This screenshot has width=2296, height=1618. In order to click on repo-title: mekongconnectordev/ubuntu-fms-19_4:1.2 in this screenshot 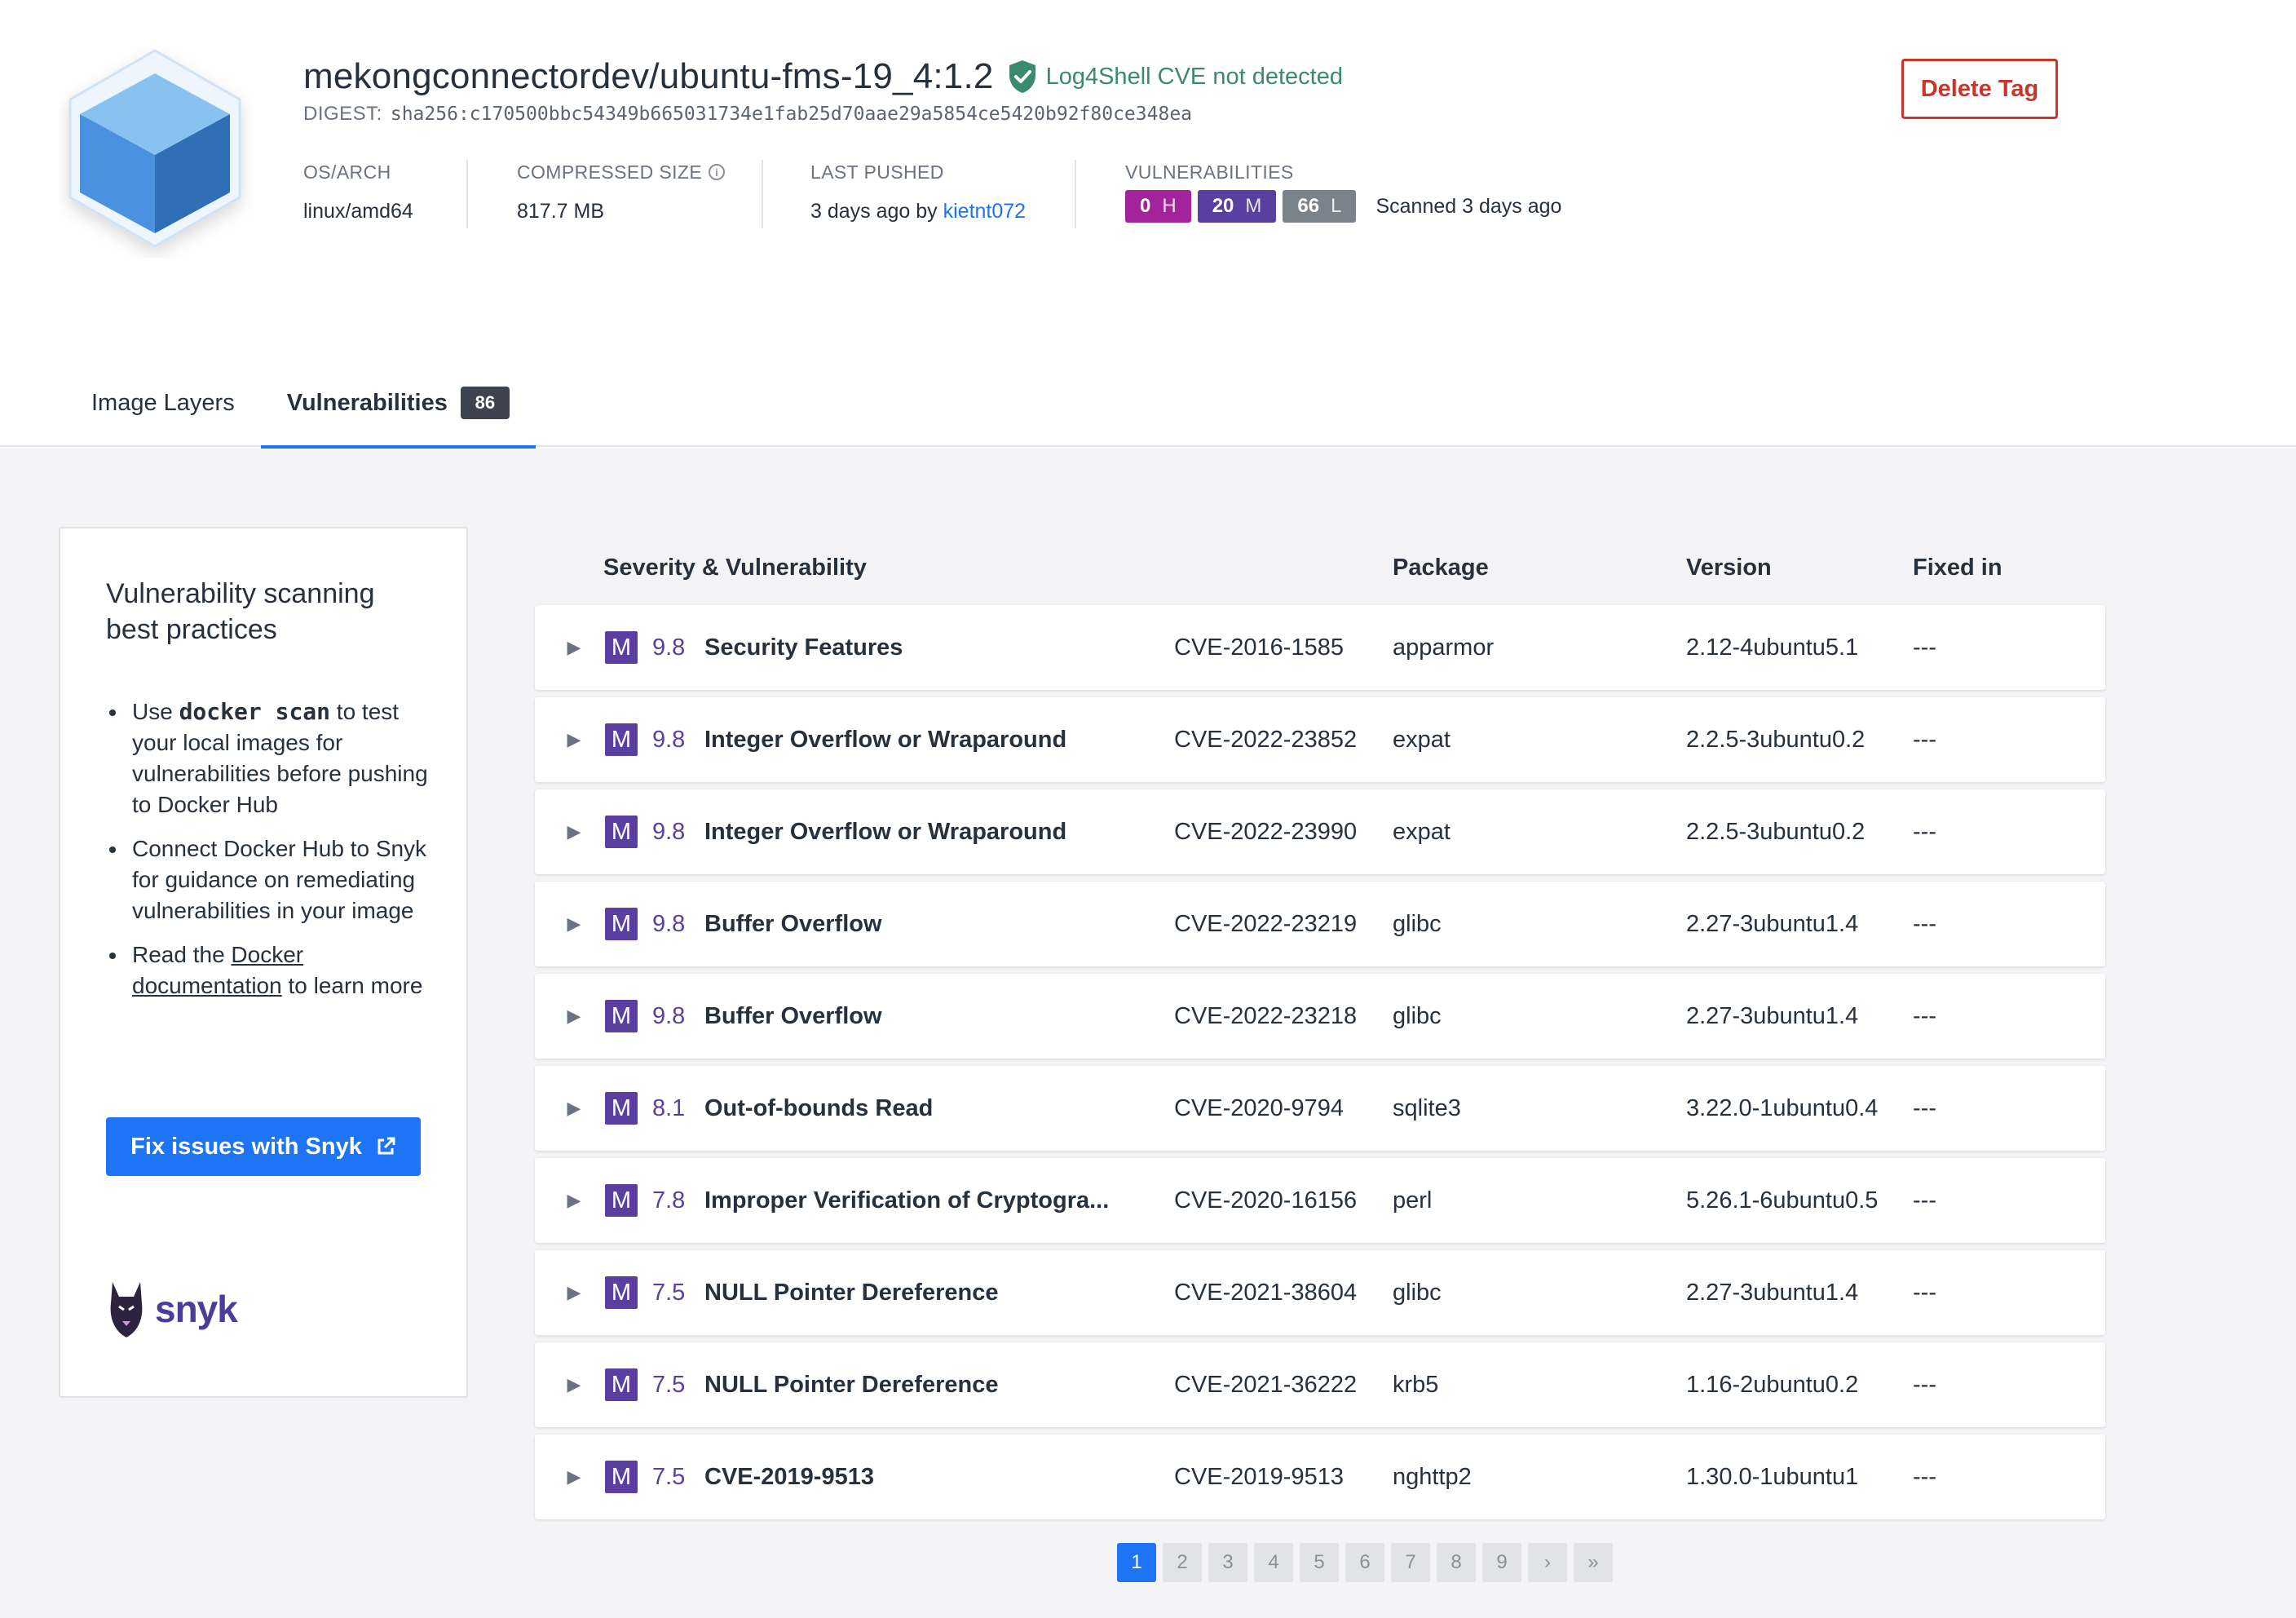, I will do `click(648, 76)`.